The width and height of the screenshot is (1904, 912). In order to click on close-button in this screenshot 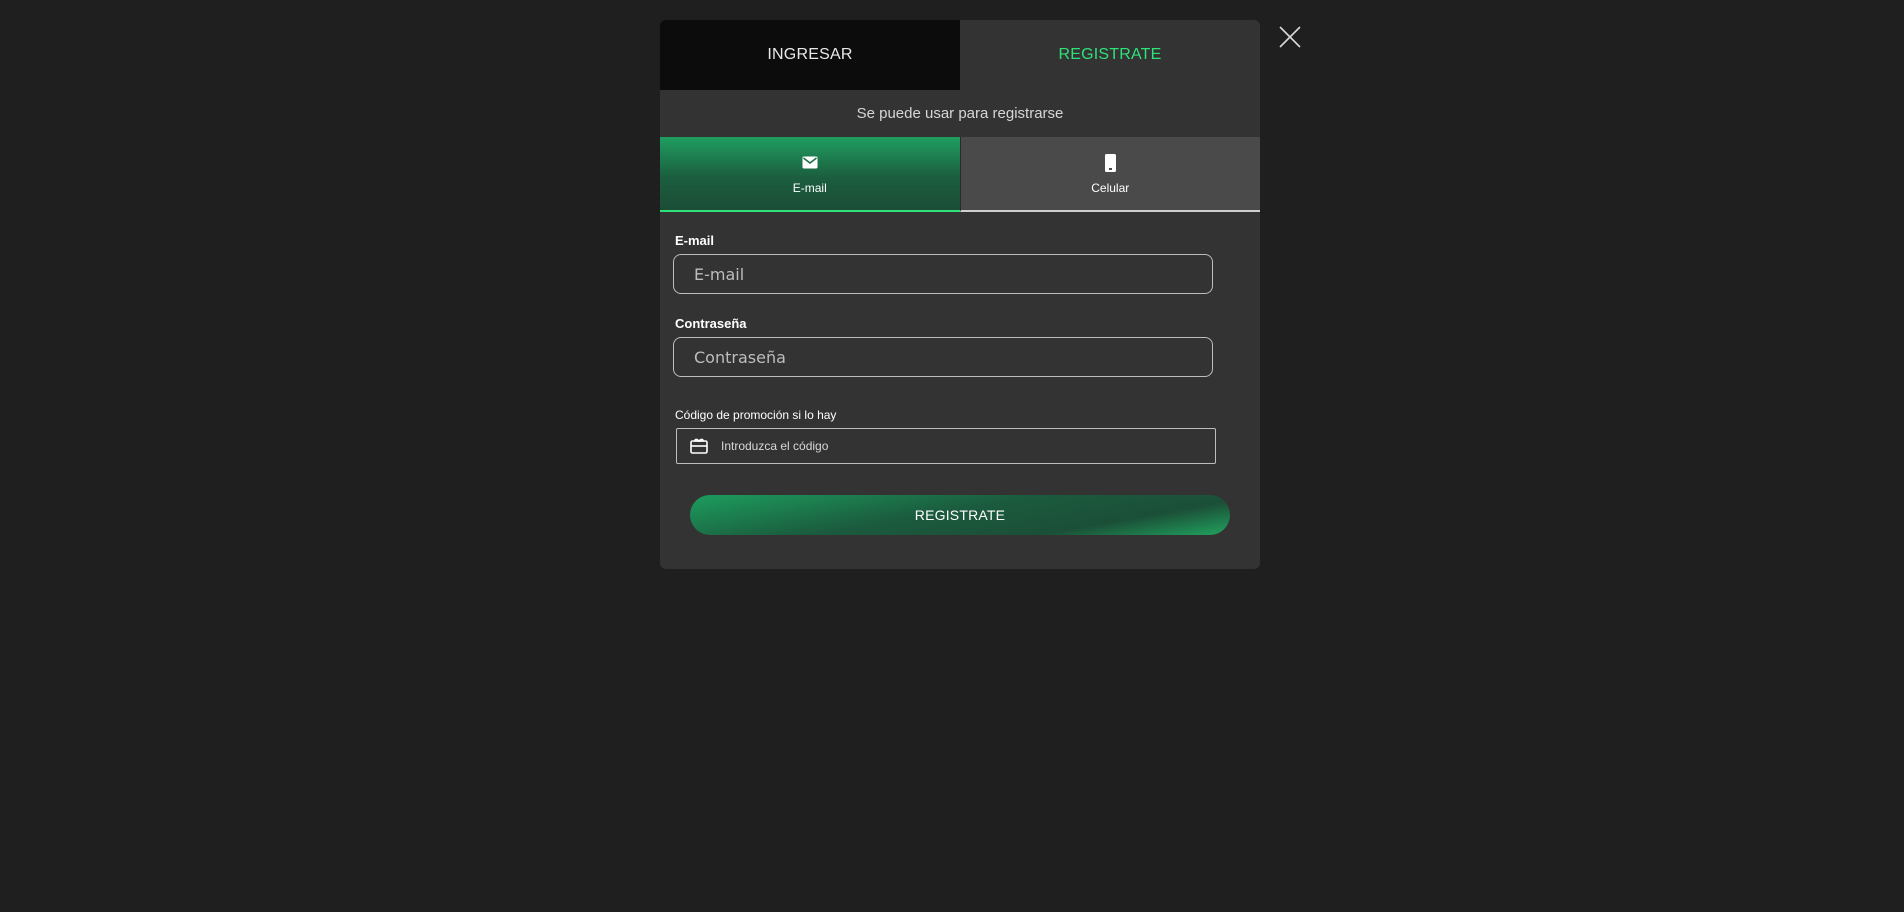, I will do `click(1290, 37)`.